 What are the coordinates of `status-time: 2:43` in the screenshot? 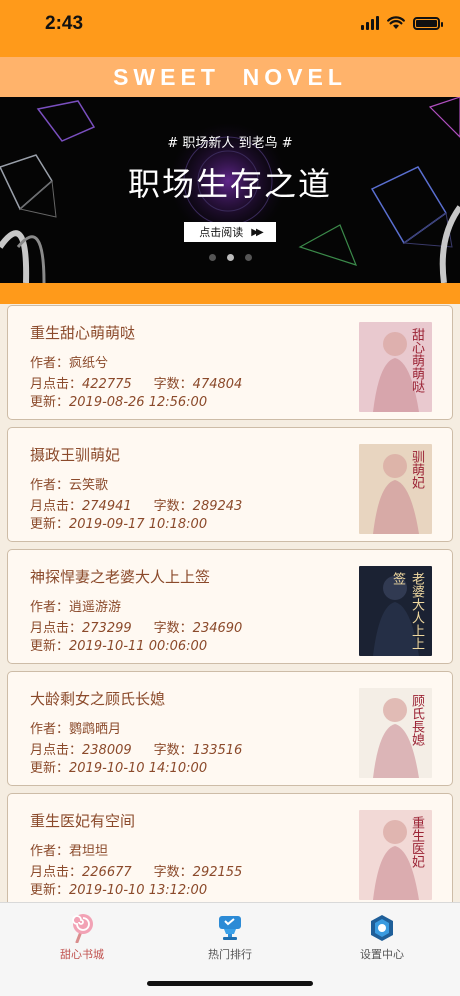 It's located at (64, 23).